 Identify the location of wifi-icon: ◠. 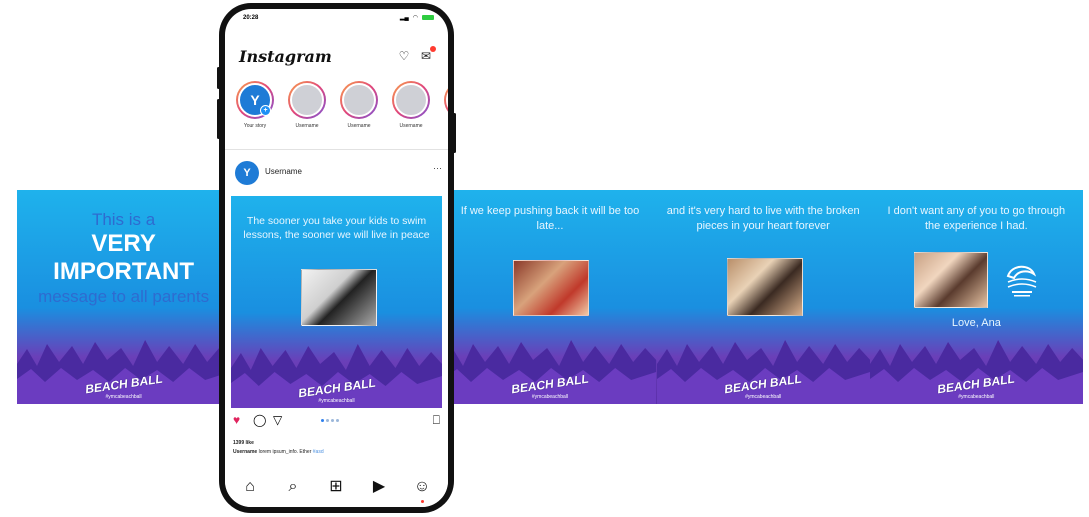
(415, 18).